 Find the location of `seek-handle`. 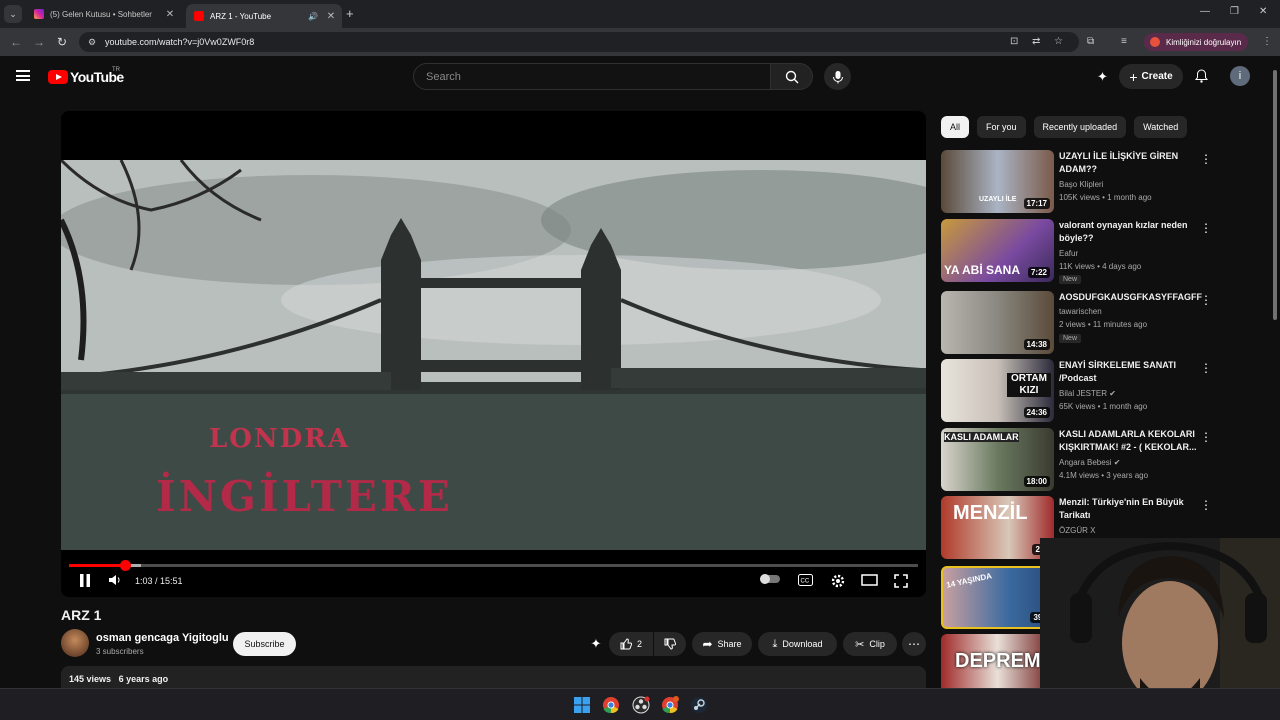

seek-handle is located at coordinates (125, 565).